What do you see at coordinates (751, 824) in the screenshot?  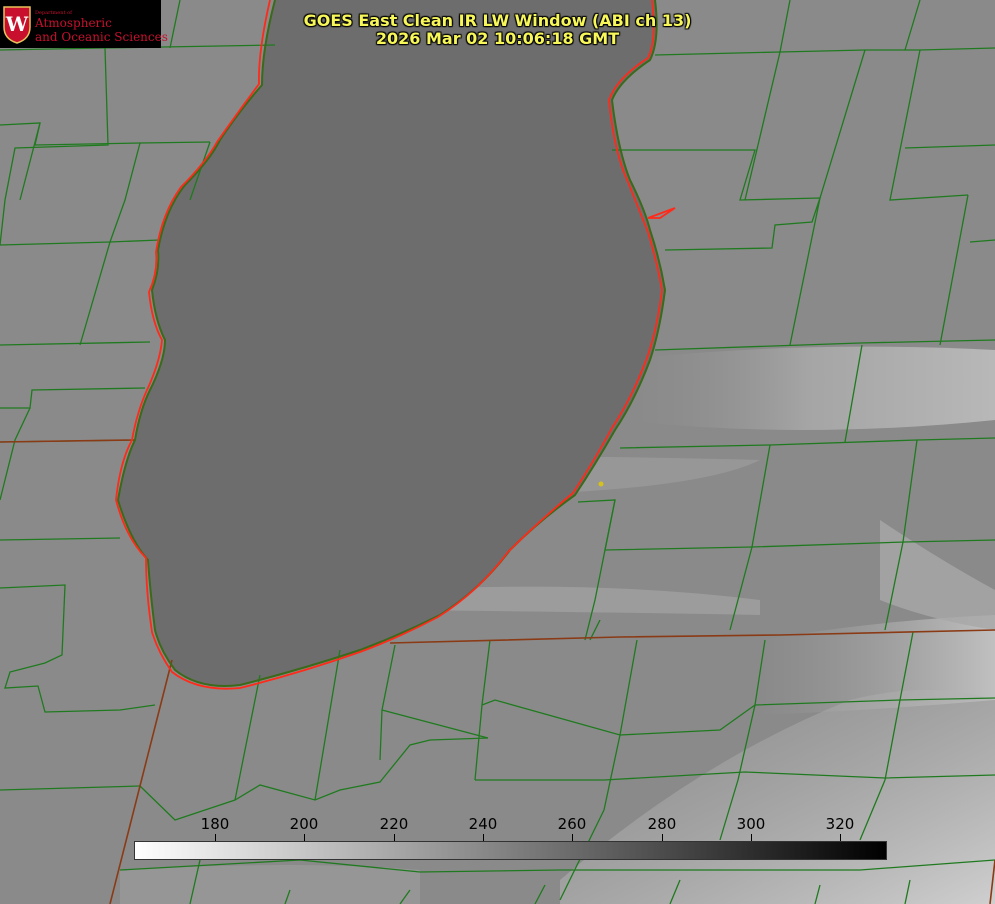 I see `colorbar-tick-label: 300` at bounding box center [751, 824].